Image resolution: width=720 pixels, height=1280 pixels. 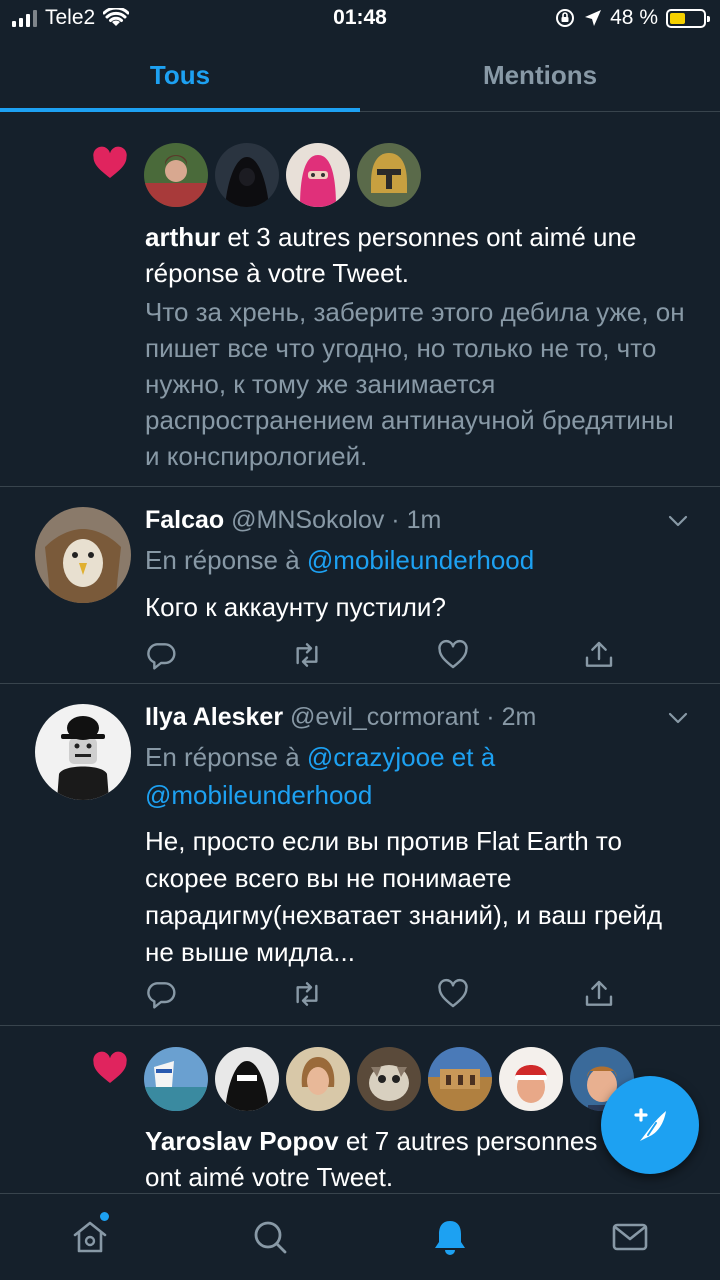 What do you see at coordinates (295, 607) in the screenshot?
I see `tweet-text: Кого к аккаунту пустили?` at bounding box center [295, 607].